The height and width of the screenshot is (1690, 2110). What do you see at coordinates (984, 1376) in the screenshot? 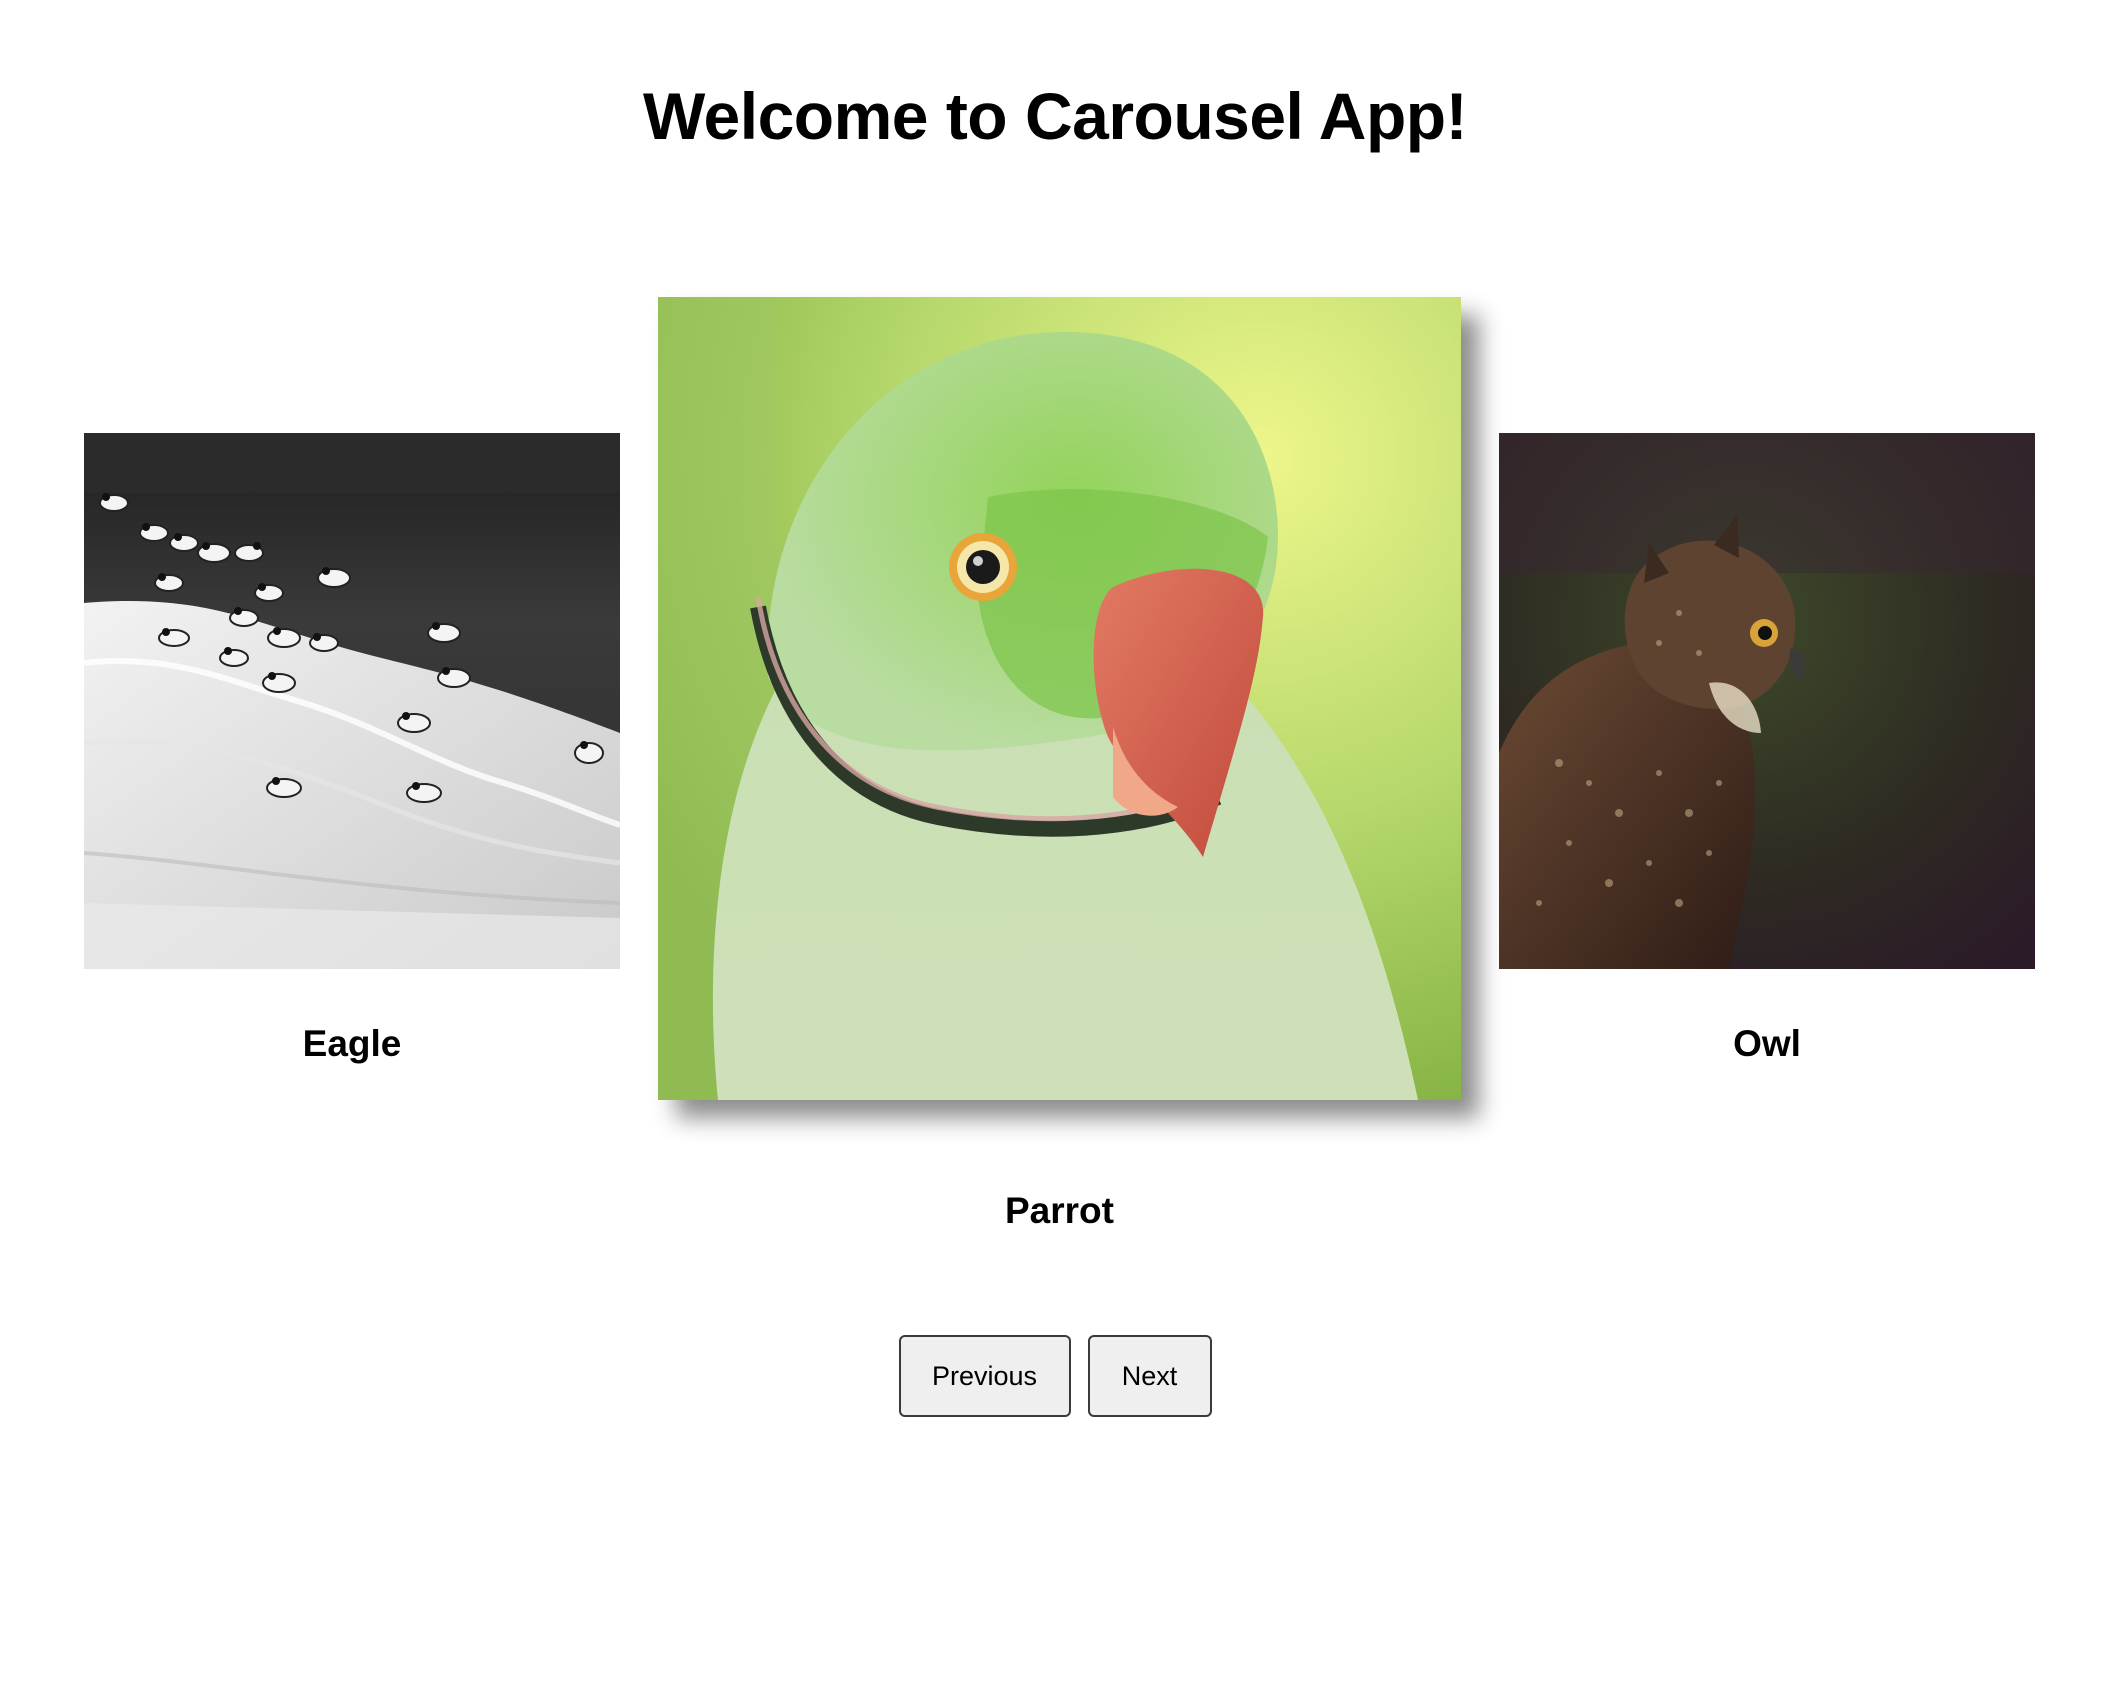
I see `previous-button: Previous` at bounding box center [984, 1376].